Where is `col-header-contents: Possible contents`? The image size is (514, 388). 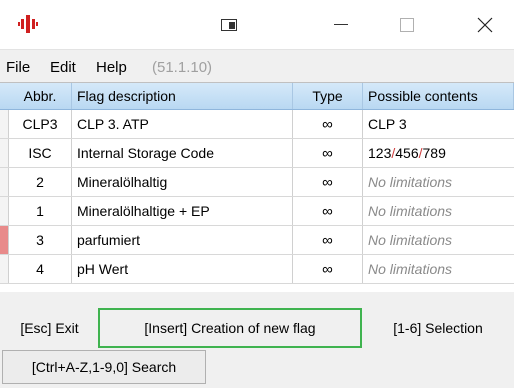 col-header-contents: Possible contents is located at coordinates (438, 96).